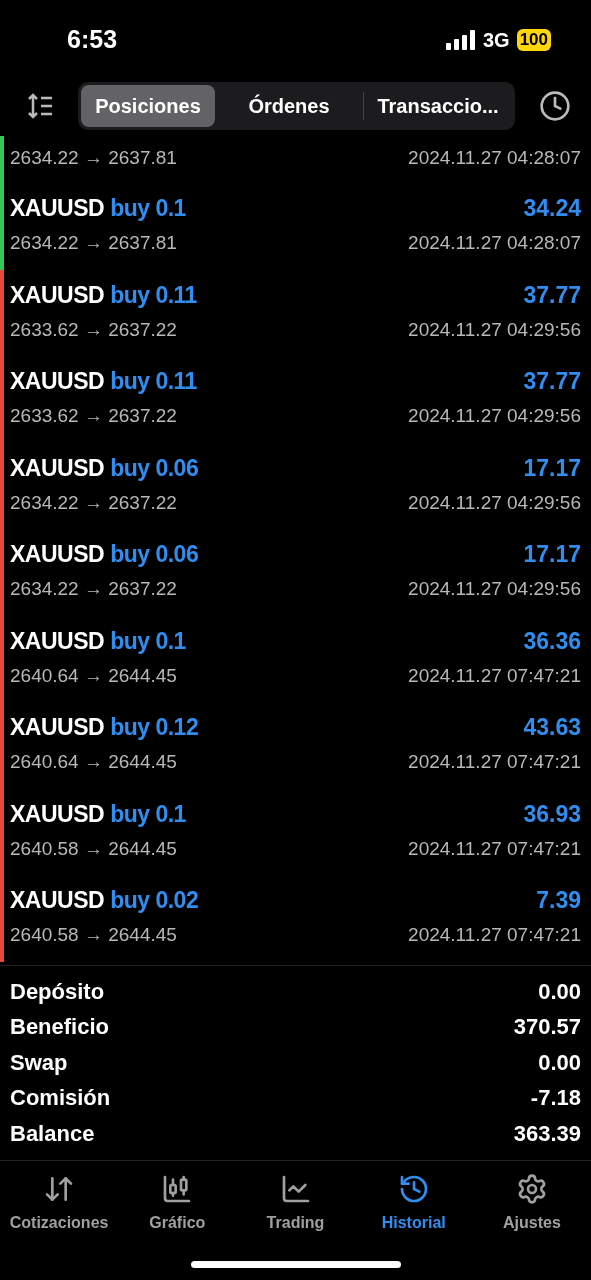  Describe the element at coordinates (154, 900) in the screenshot. I see `trade-side: buy 0.02` at that location.